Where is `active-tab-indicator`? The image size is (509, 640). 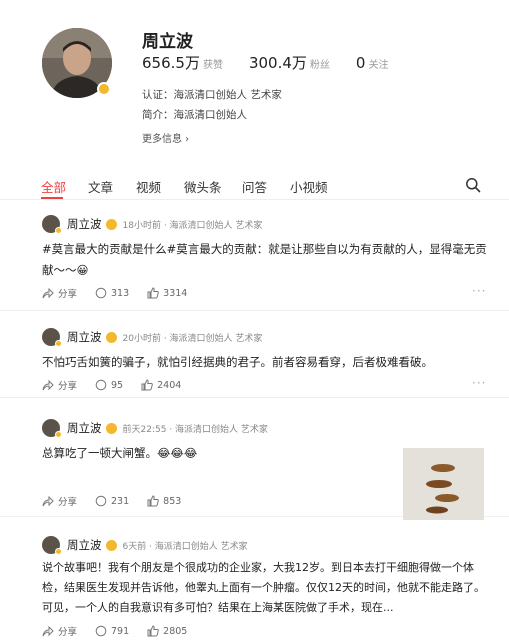
active-tab-indicator is located at coordinates (52, 198).